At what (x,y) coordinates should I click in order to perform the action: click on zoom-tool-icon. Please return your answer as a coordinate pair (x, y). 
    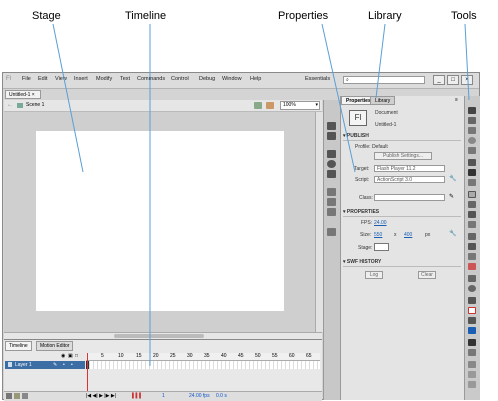
    Looking at the image, I should click on (472, 288).